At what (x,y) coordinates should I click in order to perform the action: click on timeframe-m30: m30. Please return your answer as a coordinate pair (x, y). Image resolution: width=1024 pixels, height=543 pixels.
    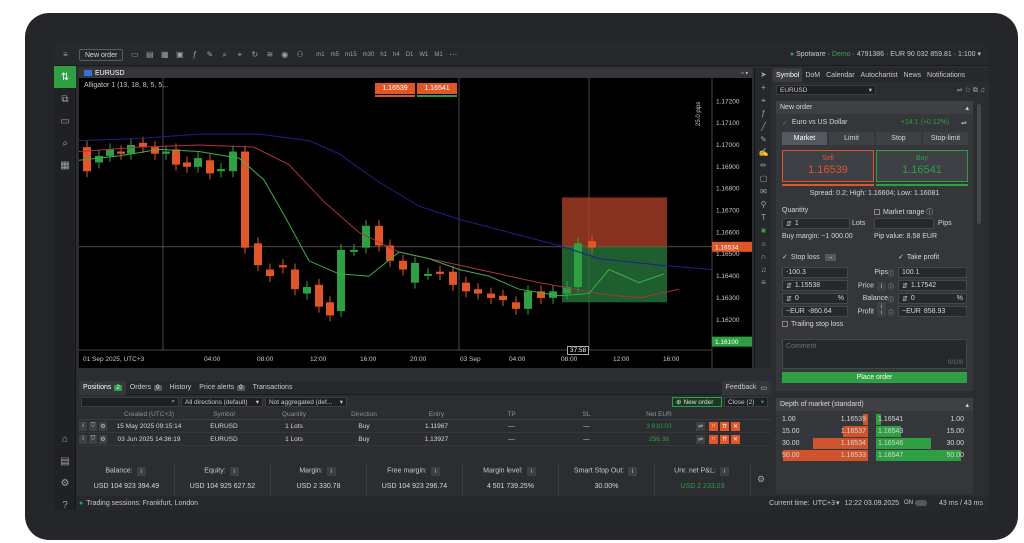
    Looking at the image, I should click on (369, 55).